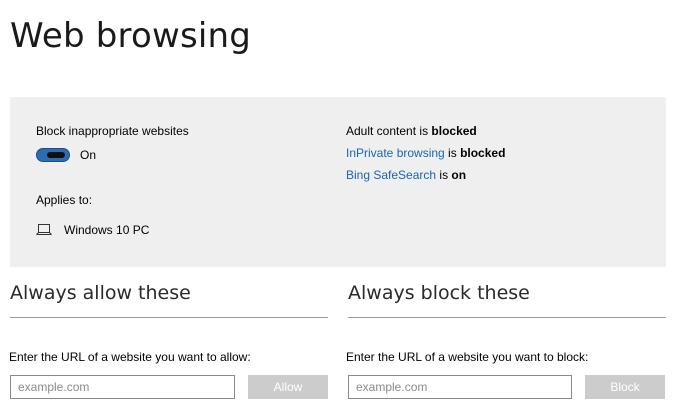 The height and width of the screenshot is (414, 673). What do you see at coordinates (288, 387) in the screenshot?
I see `allow-button: Allow` at bounding box center [288, 387].